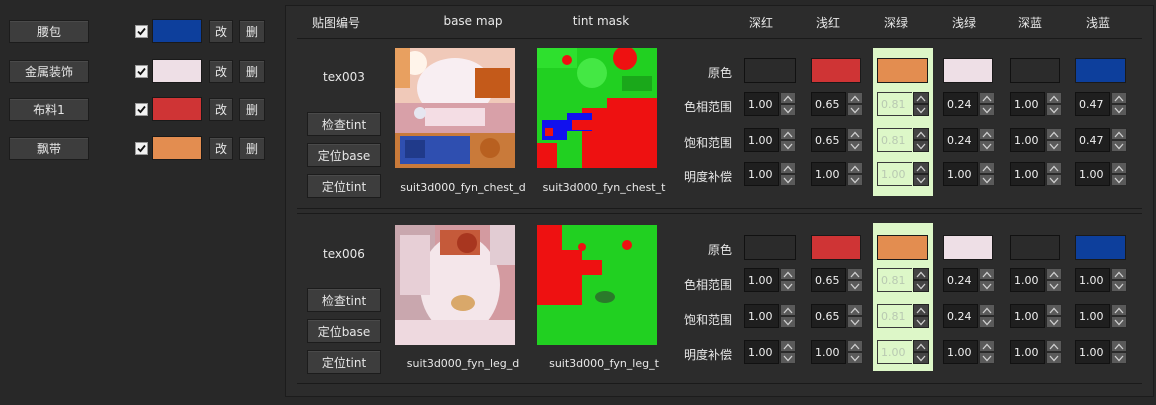  What do you see at coordinates (968, 247) in the screenshot?
I see `light-green-swatch` at bounding box center [968, 247].